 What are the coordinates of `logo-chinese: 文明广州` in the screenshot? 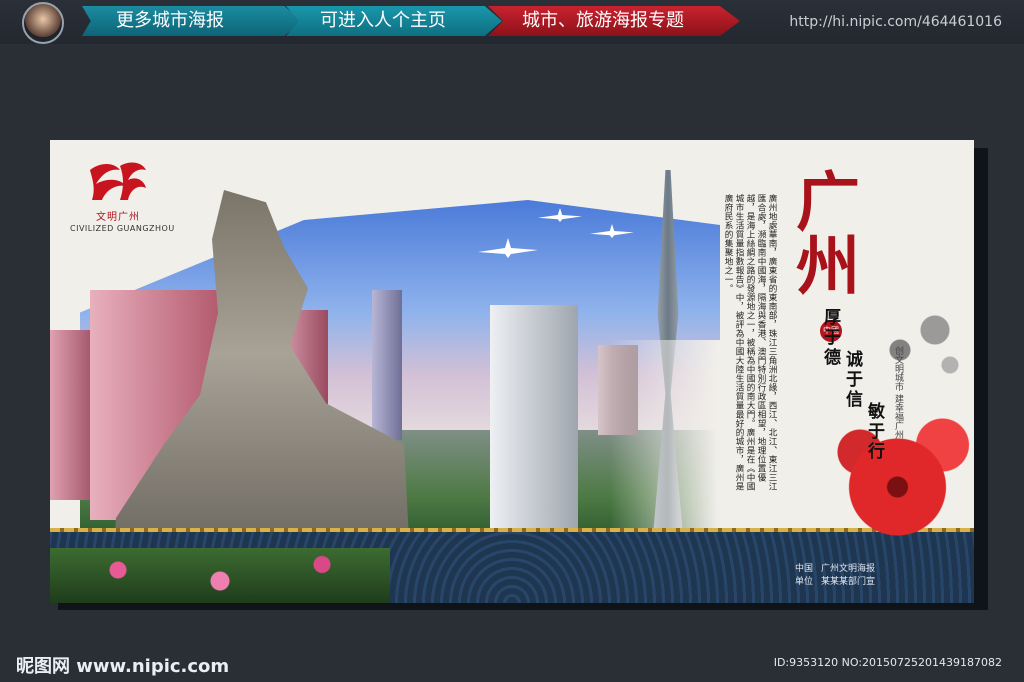 It's located at (118, 217).